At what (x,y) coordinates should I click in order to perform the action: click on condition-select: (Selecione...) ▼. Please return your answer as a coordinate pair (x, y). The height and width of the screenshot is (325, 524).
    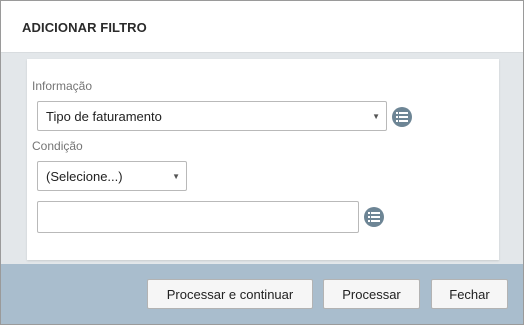
    Looking at the image, I should click on (112, 176).